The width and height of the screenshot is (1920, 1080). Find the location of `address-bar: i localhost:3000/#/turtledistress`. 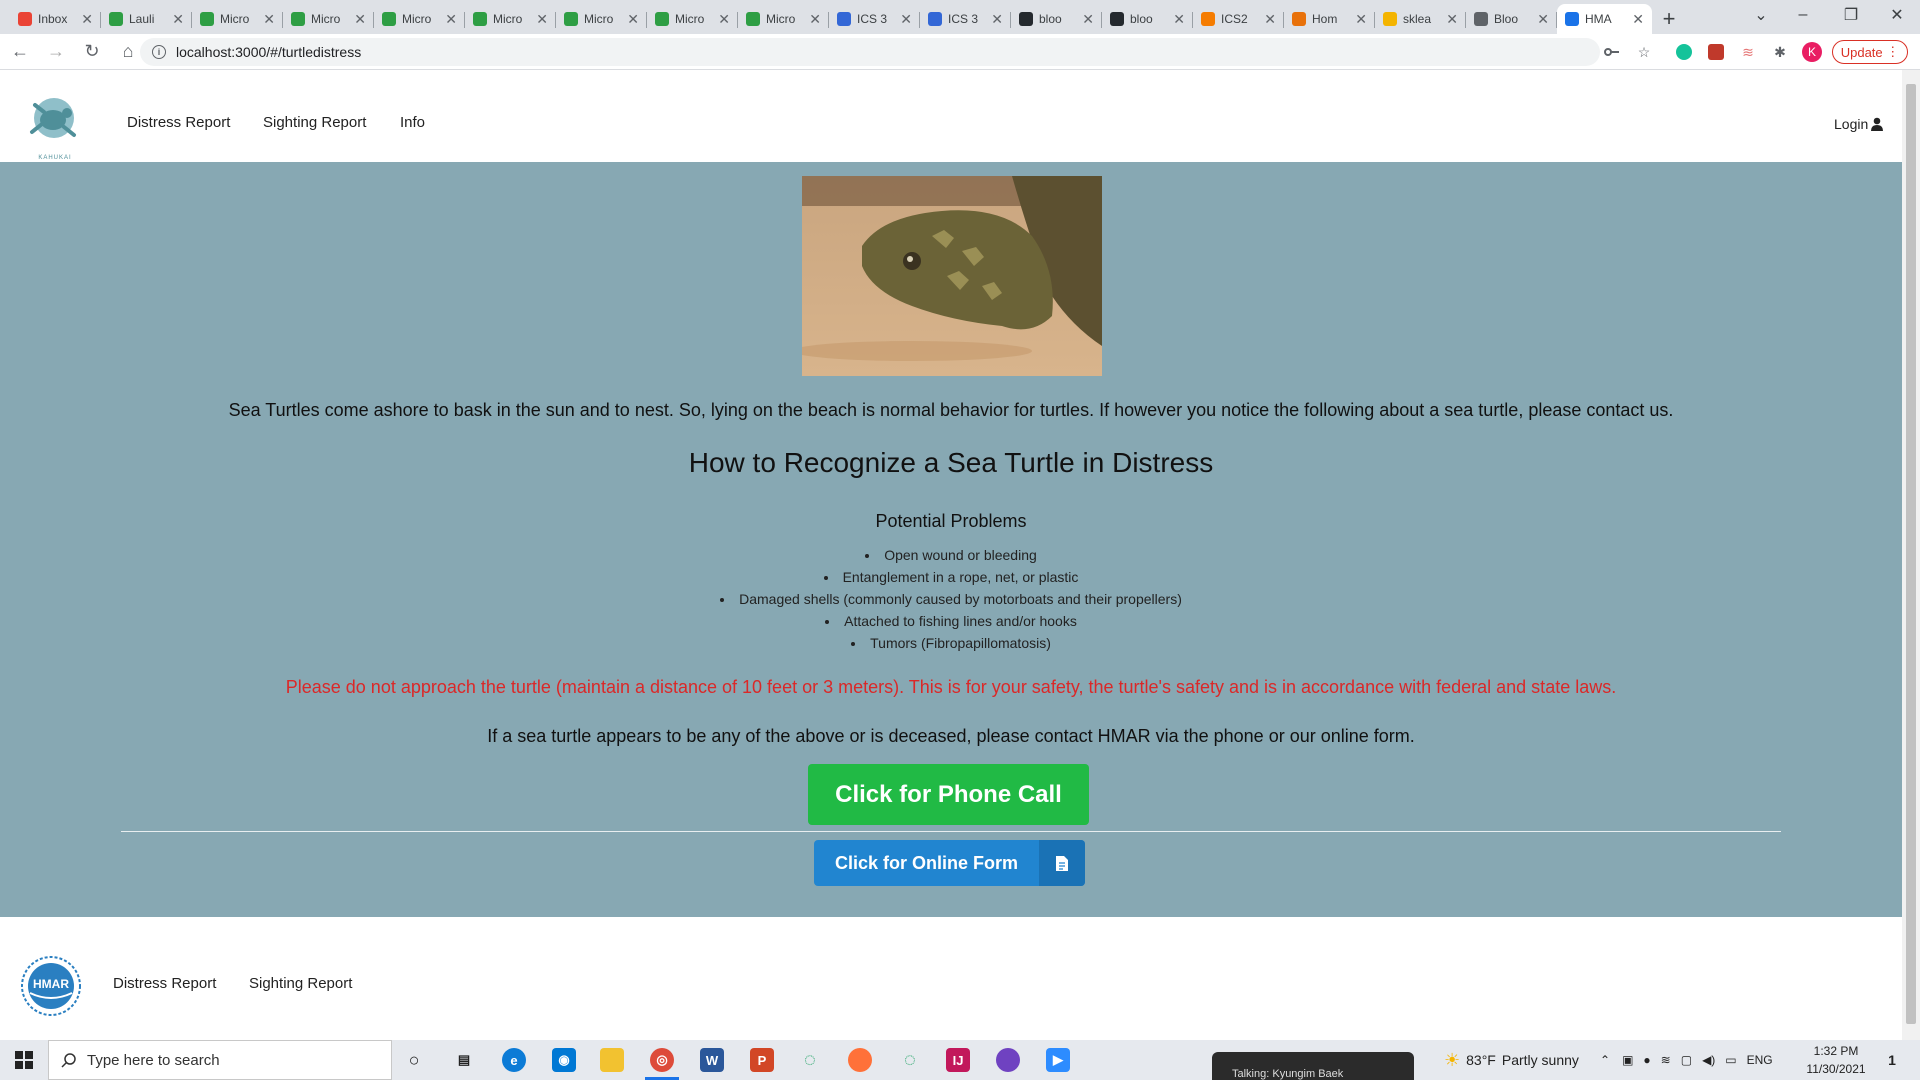

address-bar: i localhost:3000/#/turtledistress is located at coordinates (870, 52).